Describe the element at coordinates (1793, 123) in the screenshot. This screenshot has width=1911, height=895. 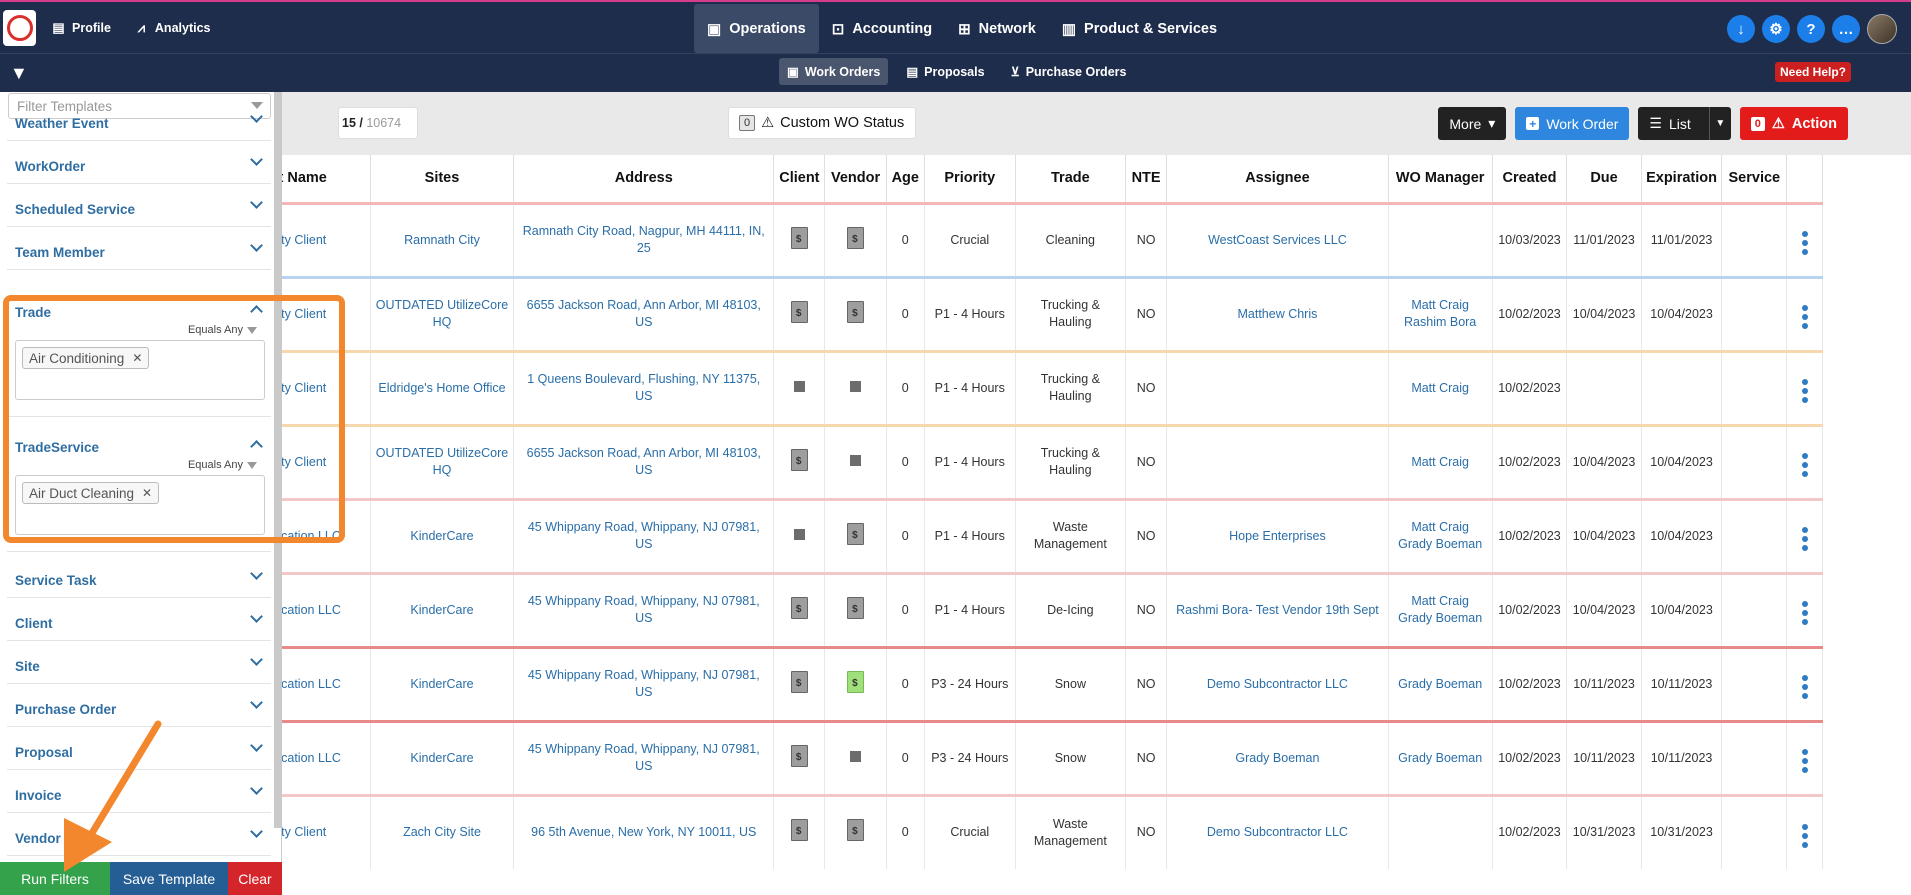
I see `action-button: 0 ⚠ Action` at that location.